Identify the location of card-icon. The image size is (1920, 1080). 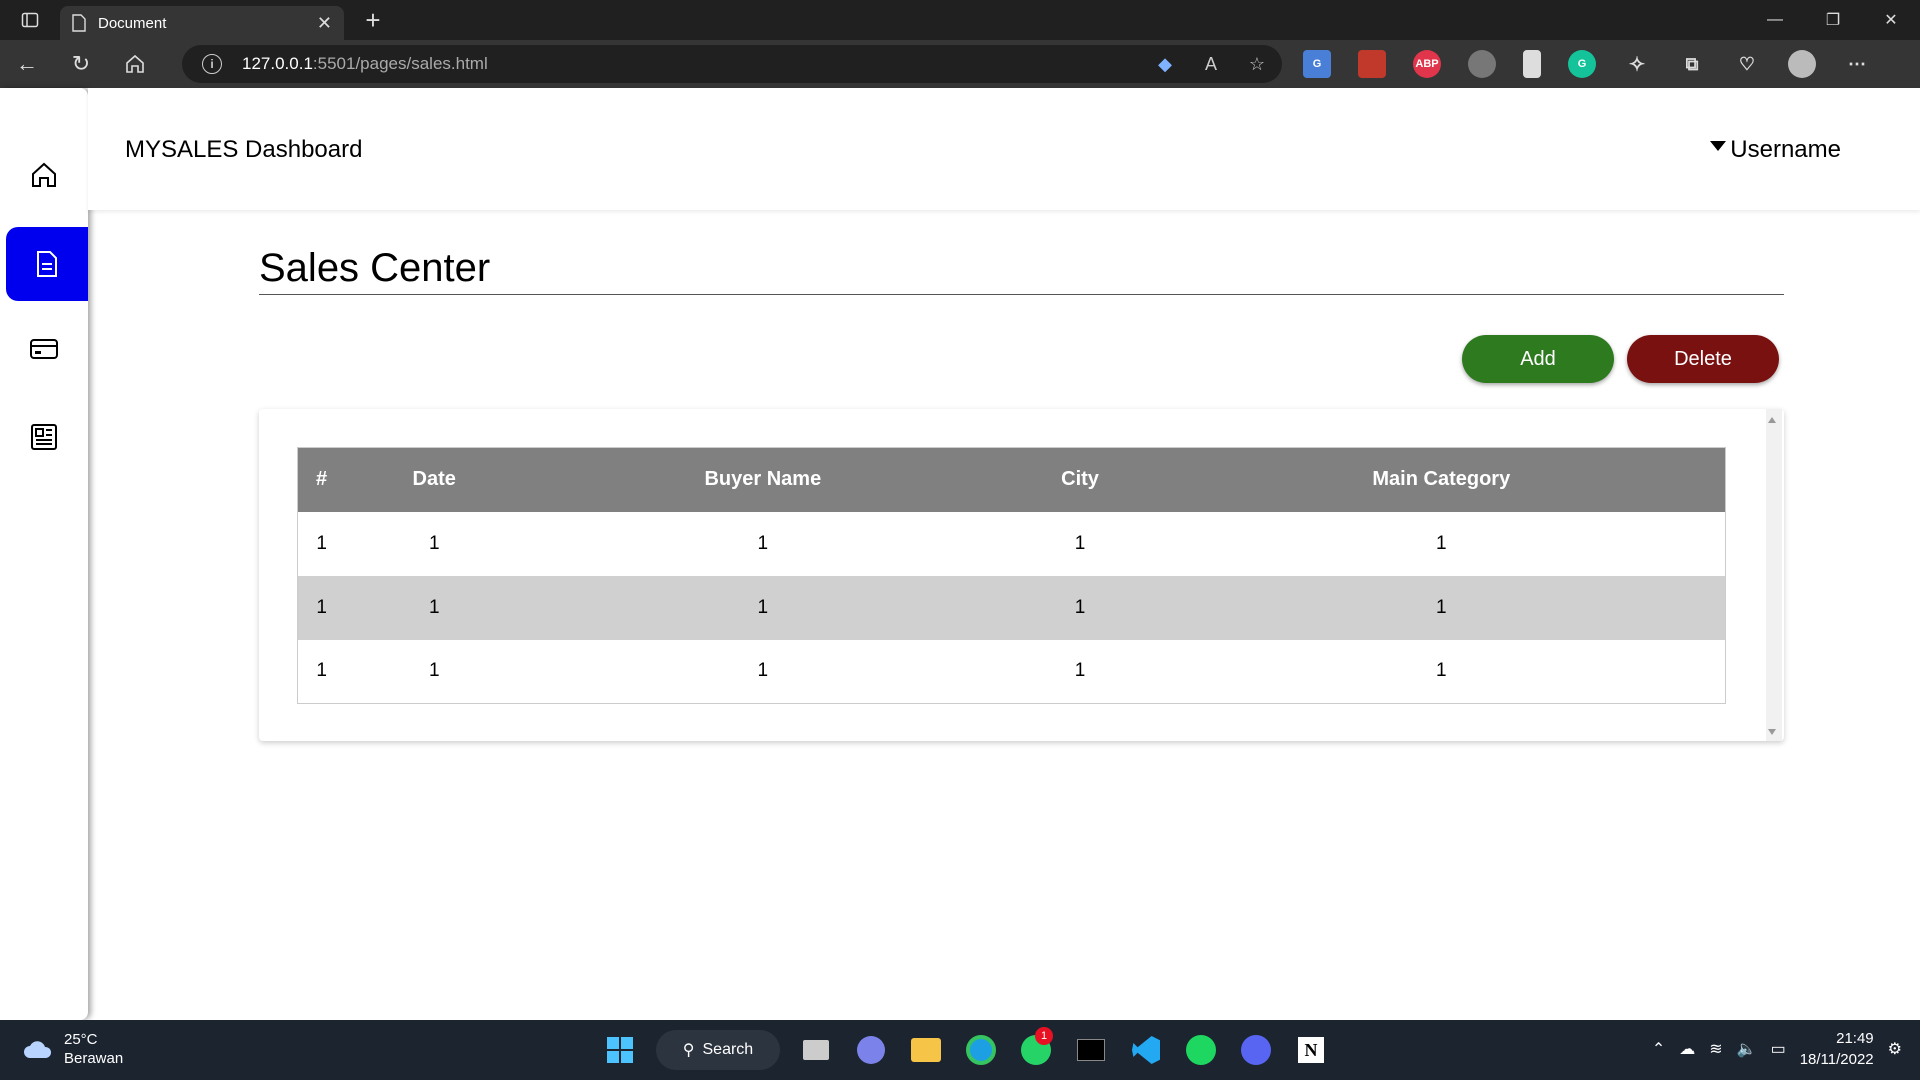
(44, 349).